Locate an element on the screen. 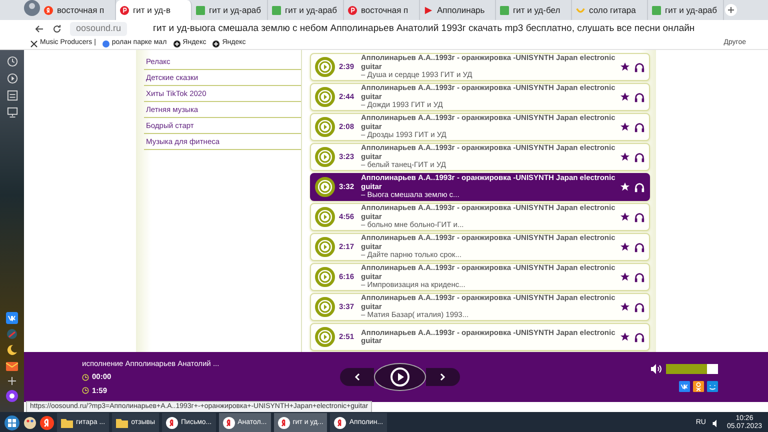 The width and height of the screenshot is (768, 432). chevron-left-icon is located at coordinates (357, 377).